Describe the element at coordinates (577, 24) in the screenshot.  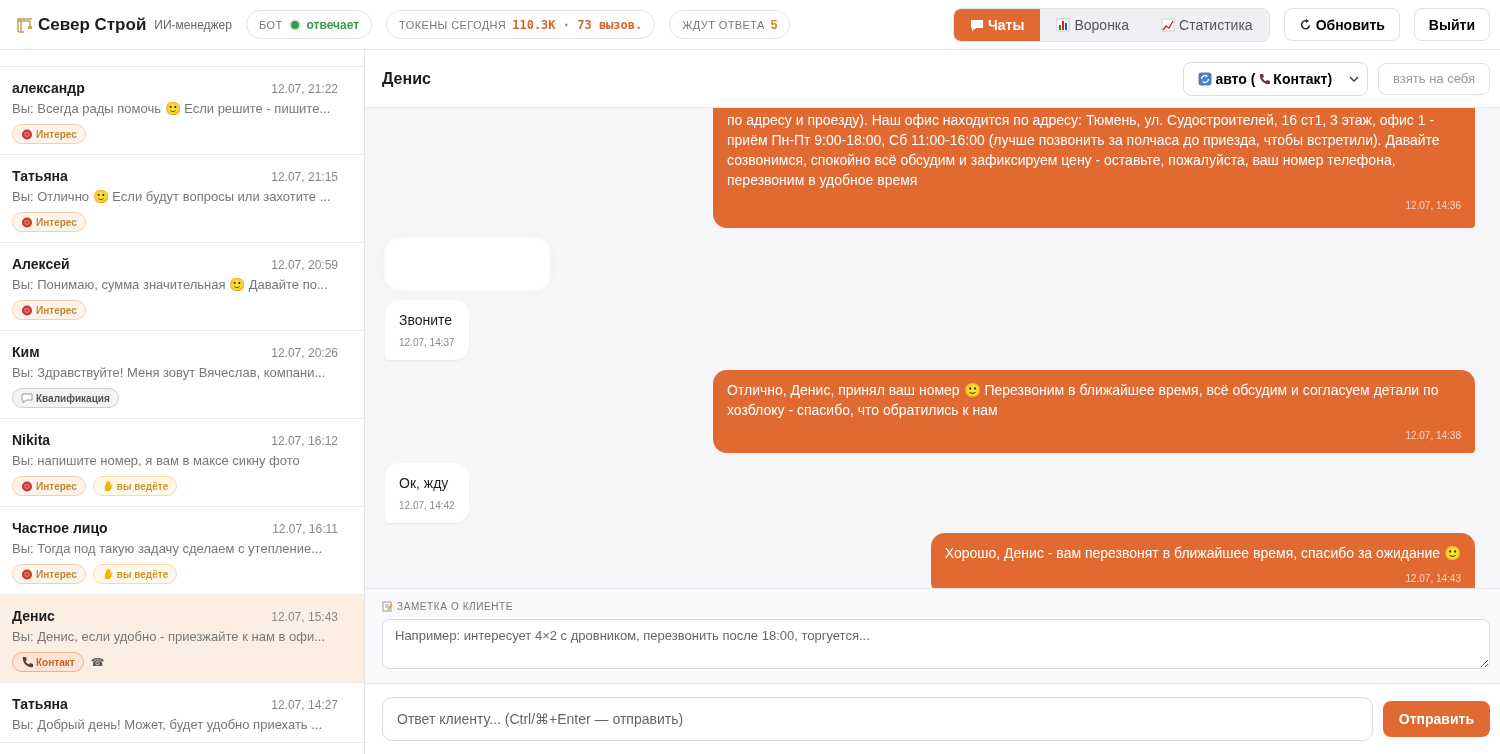
I see `stat-value: 110.3K · 73 вызов.` at that location.